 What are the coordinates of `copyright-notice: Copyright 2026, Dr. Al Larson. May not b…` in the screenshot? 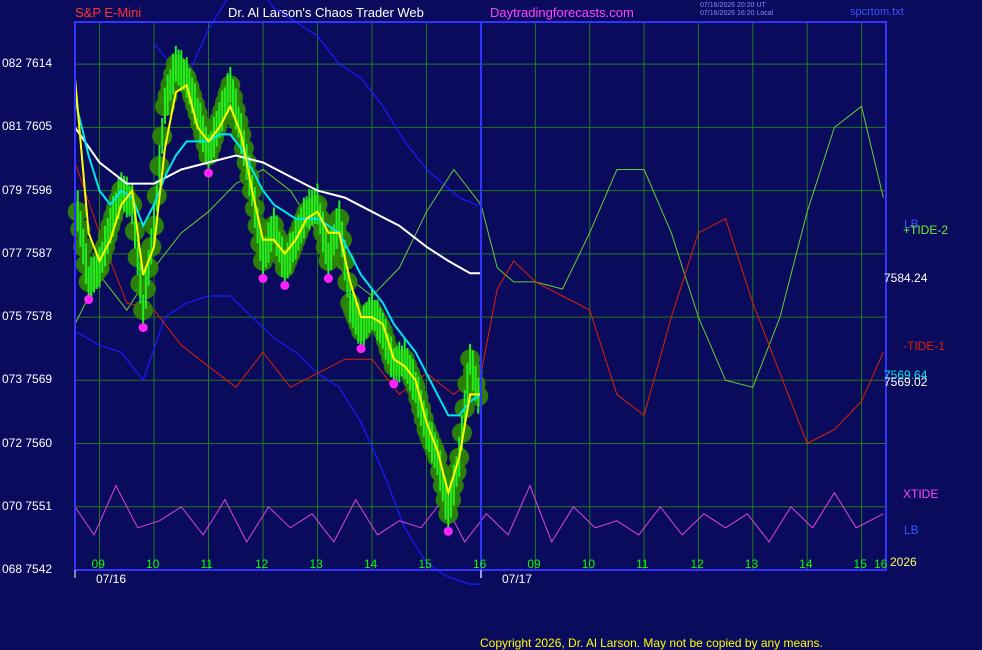 It's located at (651, 643).